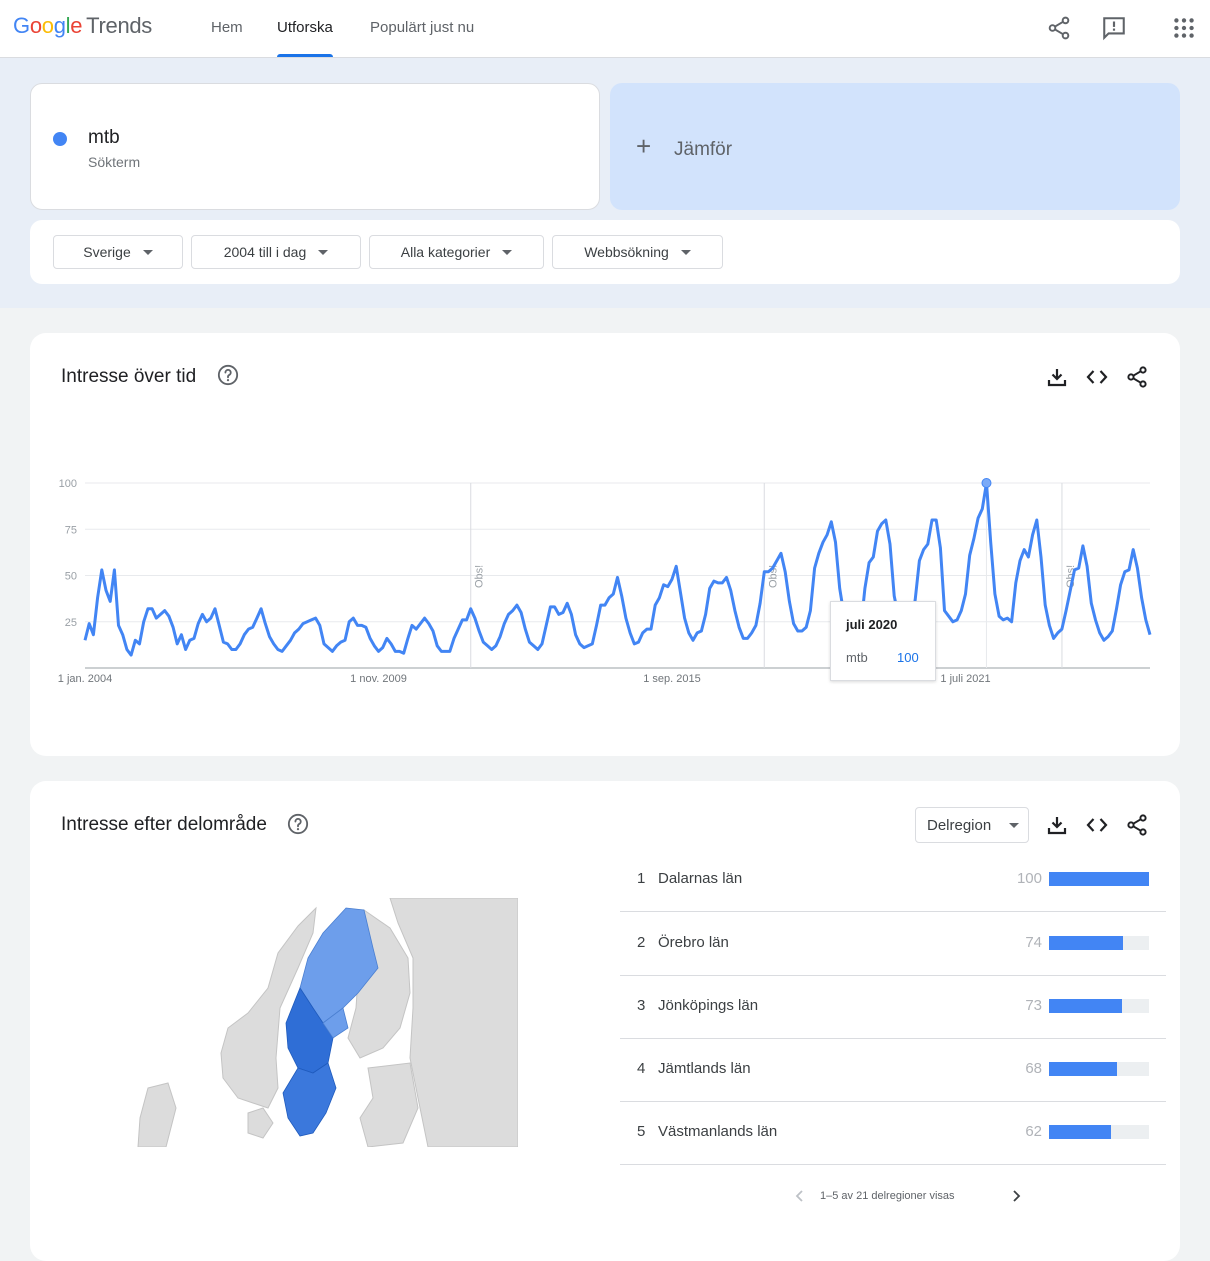 Image resolution: width=1210 pixels, height=1261 pixels. Describe the element at coordinates (704, 1068) in the screenshot. I see `region-name: Jämtlands län` at that location.